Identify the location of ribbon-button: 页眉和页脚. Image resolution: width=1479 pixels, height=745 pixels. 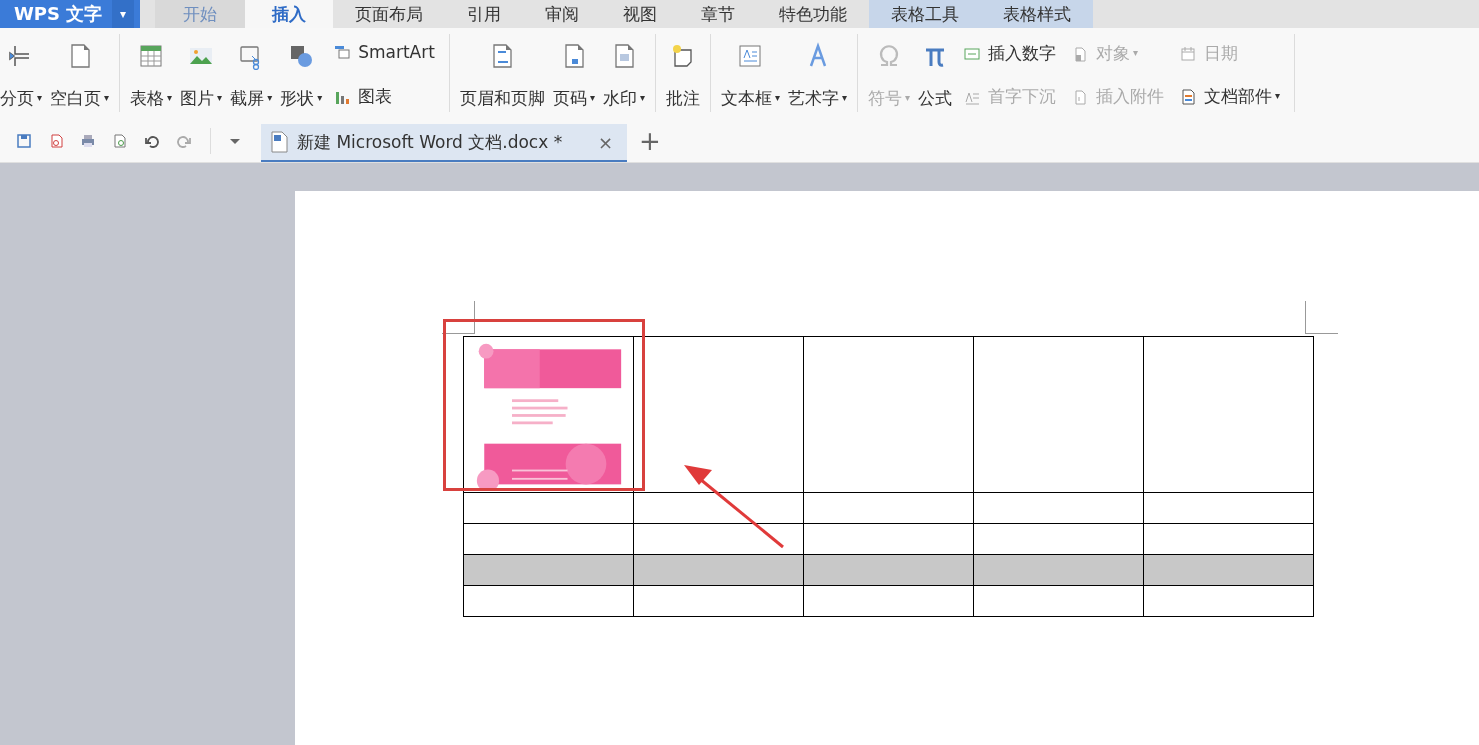
(502, 73).